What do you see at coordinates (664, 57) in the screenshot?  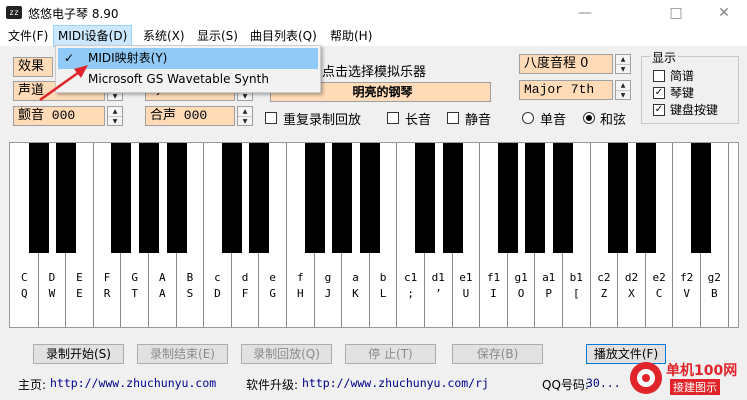 I see `display-group-title: 显示` at bounding box center [664, 57].